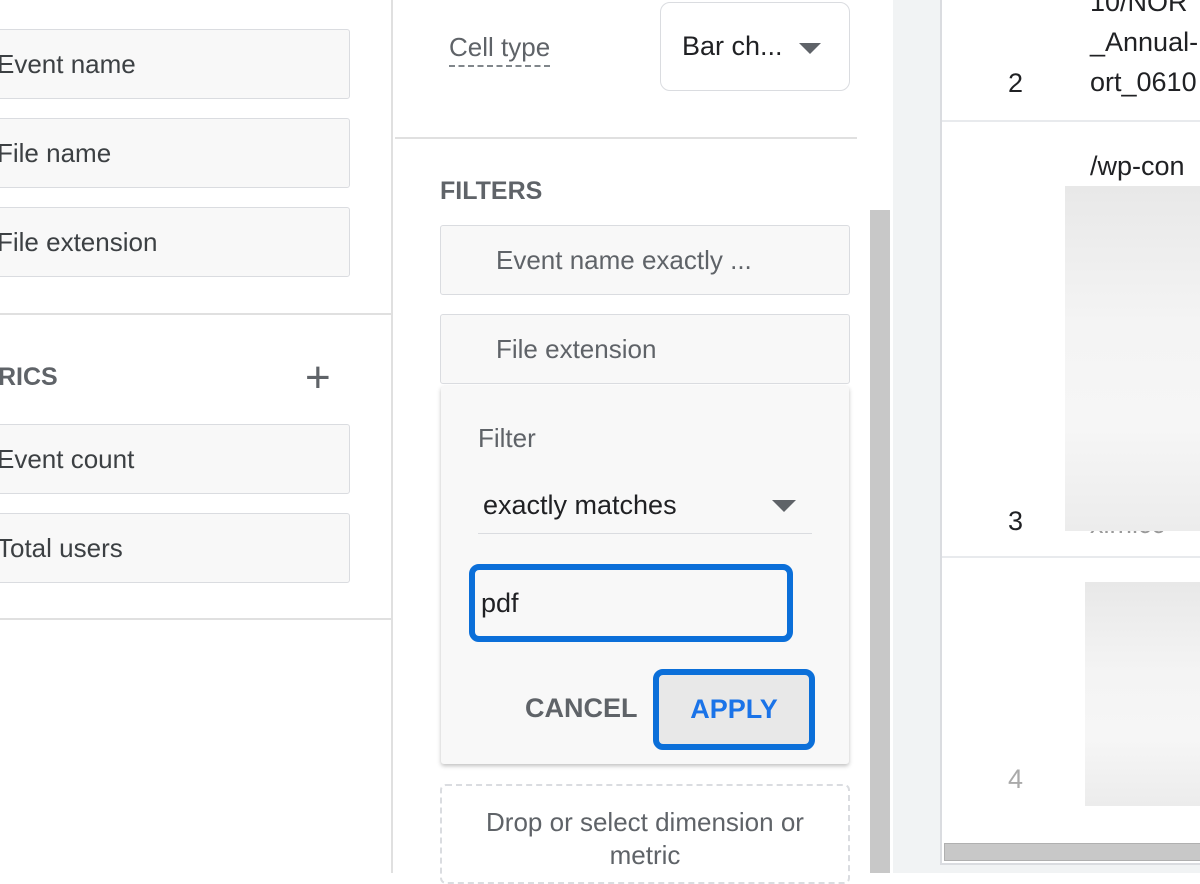 The width and height of the screenshot is (1200, 884). Describe the element at coordinates (1072, 852) in the screenshot. I see `horizontal-scrollbar` at that location.